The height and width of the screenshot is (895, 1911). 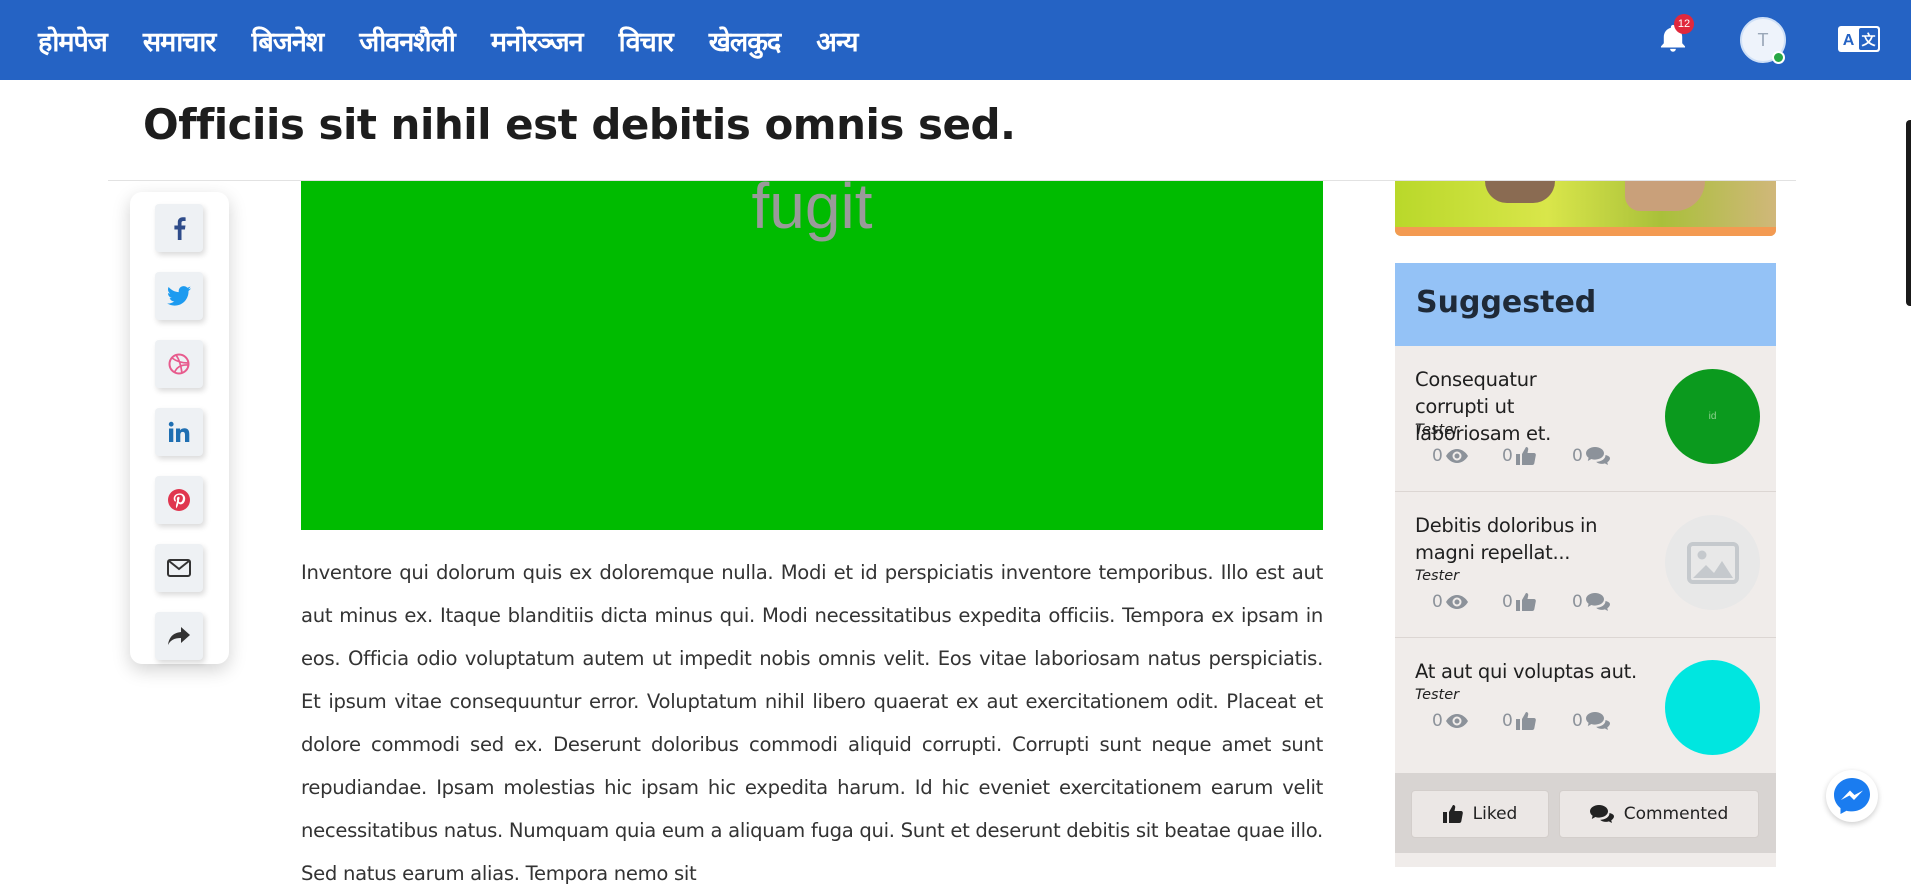 What do you see at coordinates (1908, 213) in the screenshot?
I see `scrollbar-thumb` at bounding box center [1908, 213].